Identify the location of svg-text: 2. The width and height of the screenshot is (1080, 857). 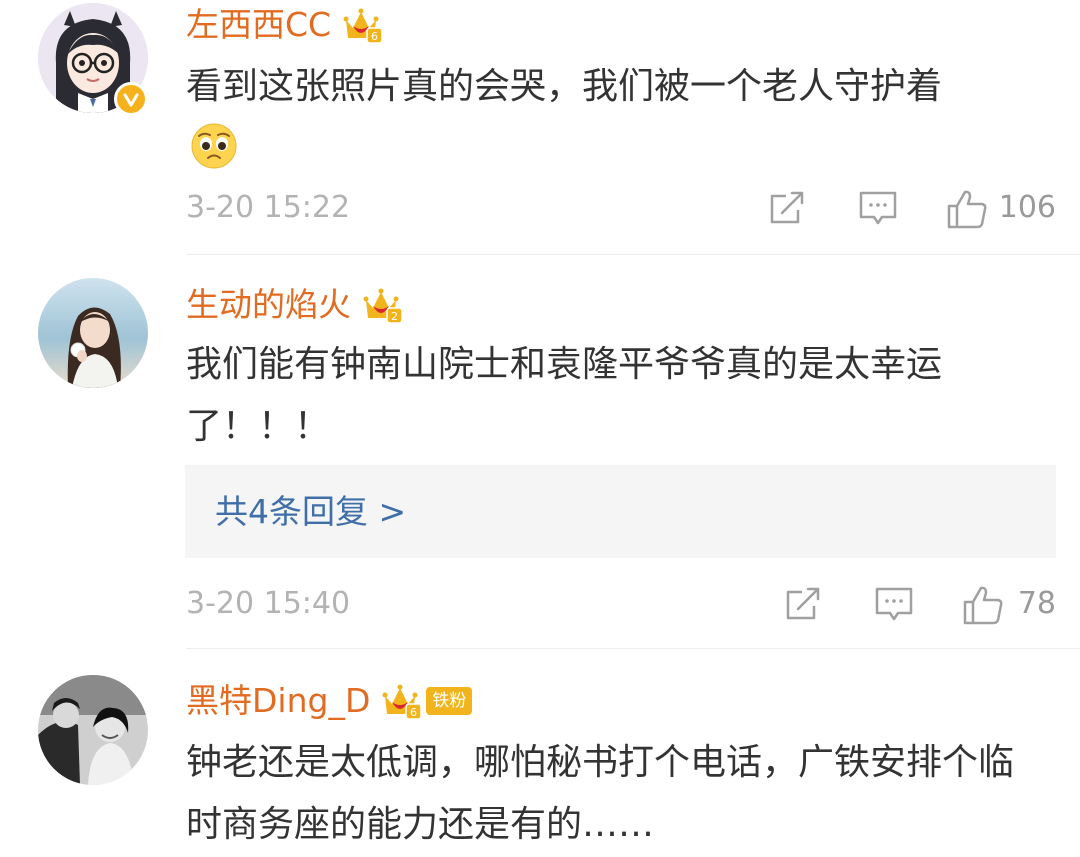
(394, 316).